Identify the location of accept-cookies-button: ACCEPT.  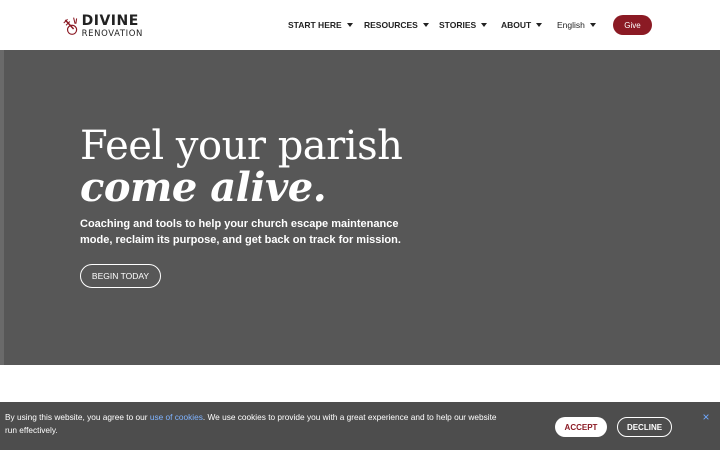
(581, 427).